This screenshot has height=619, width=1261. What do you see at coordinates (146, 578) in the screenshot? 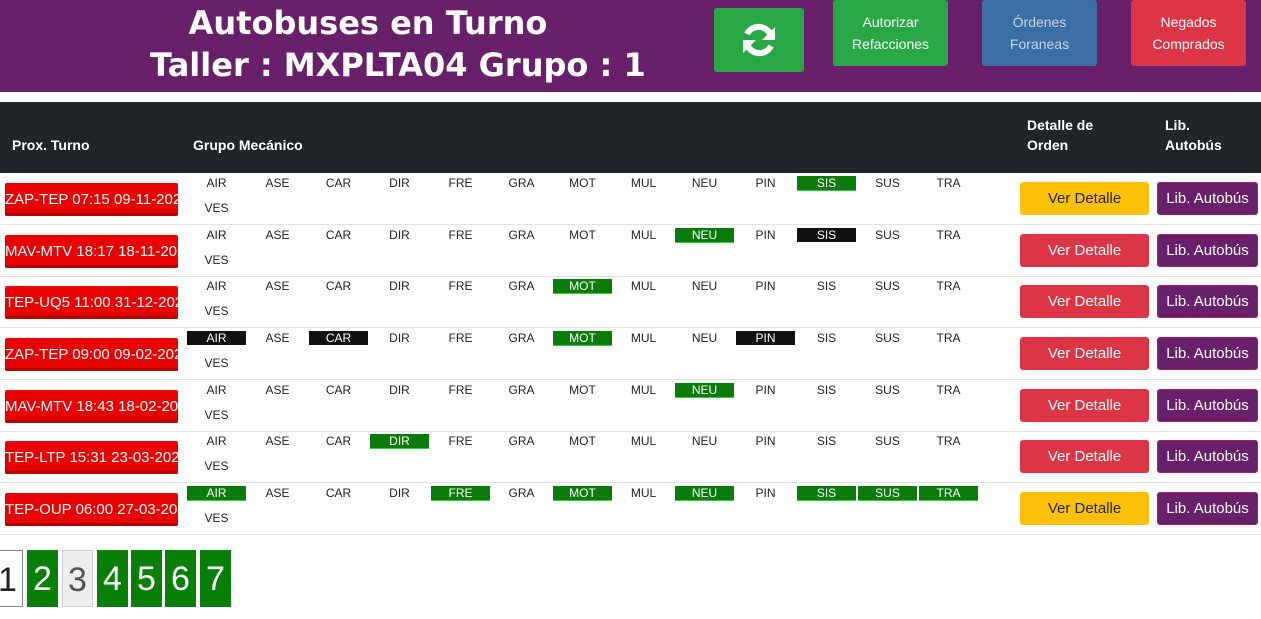
I see `page-button-5: 5` at bounding box center [146, 578].